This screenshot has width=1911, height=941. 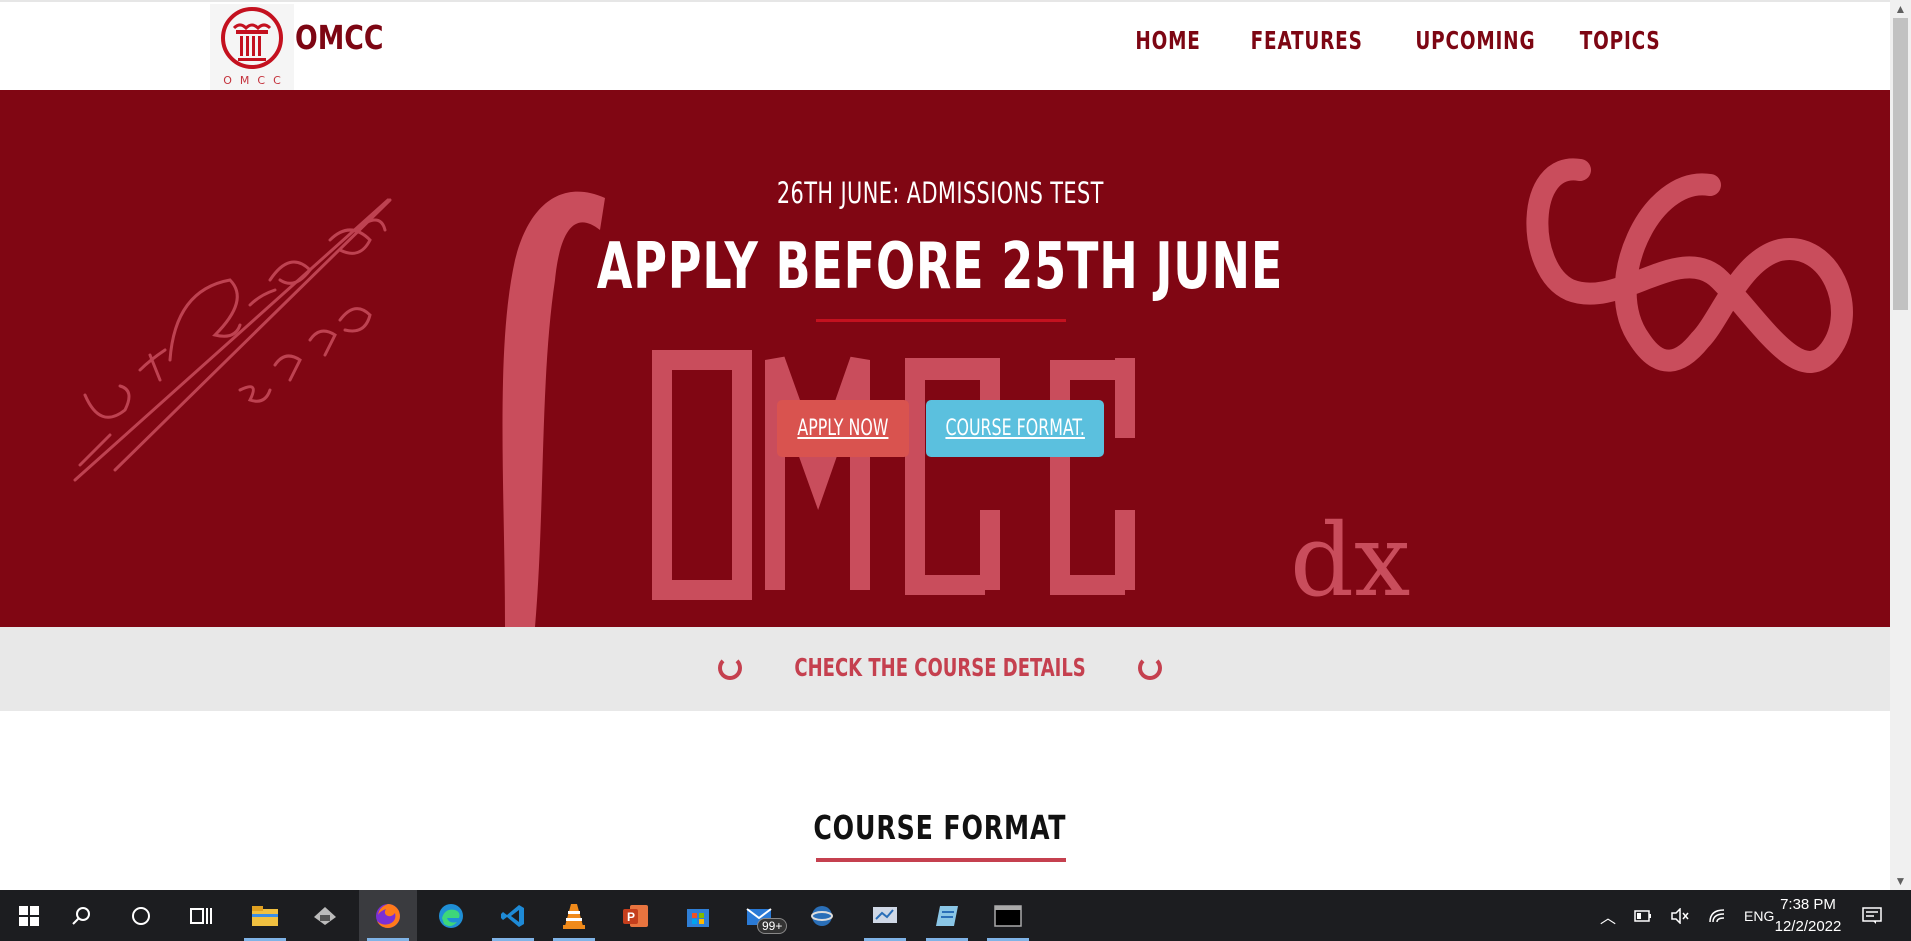 I want to click on scroll-down-icon: ▼, so click(x=1900, y=881).